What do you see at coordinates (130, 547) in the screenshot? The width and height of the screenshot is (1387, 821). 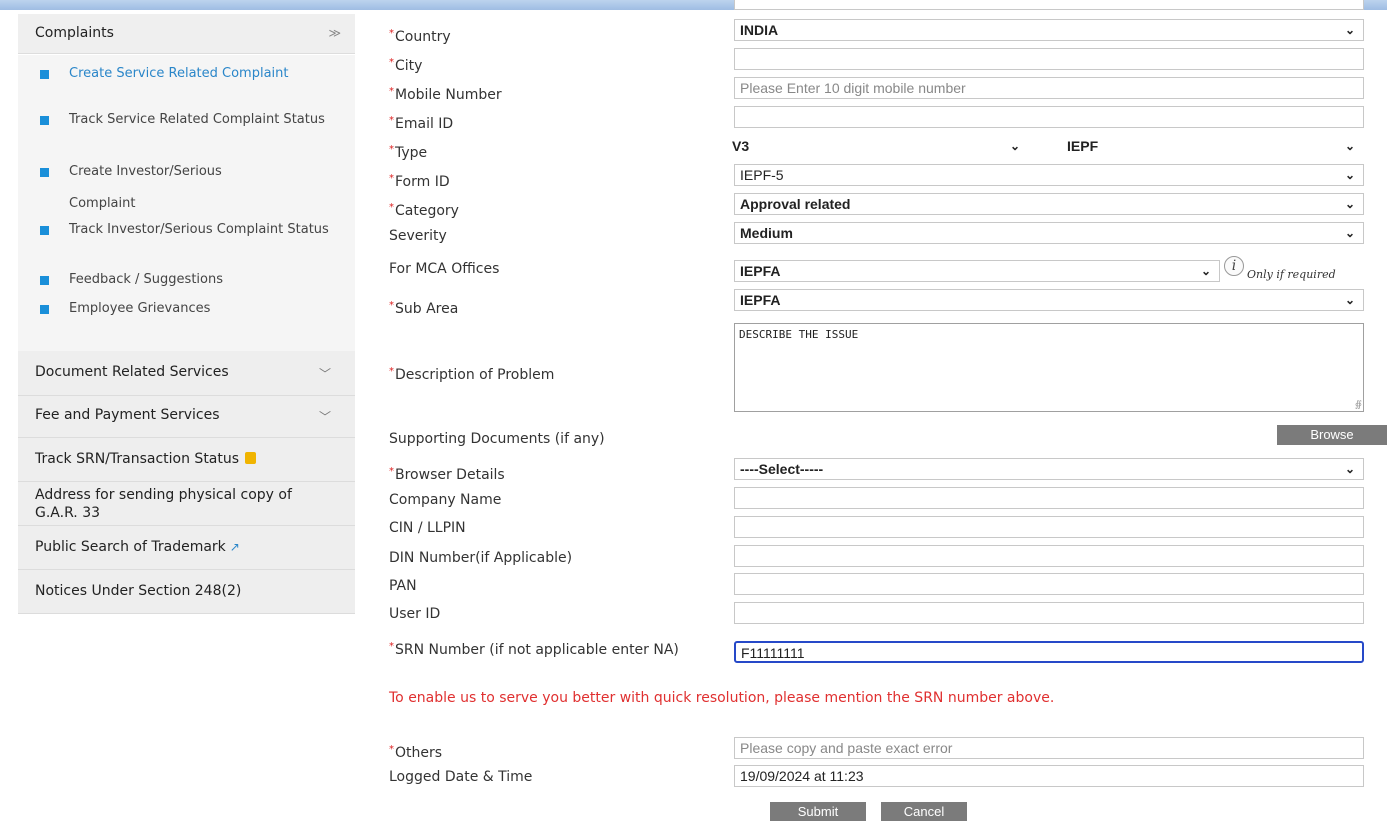 I see `section-label: Public Search of Trademark` at bounding box center [130, 547].